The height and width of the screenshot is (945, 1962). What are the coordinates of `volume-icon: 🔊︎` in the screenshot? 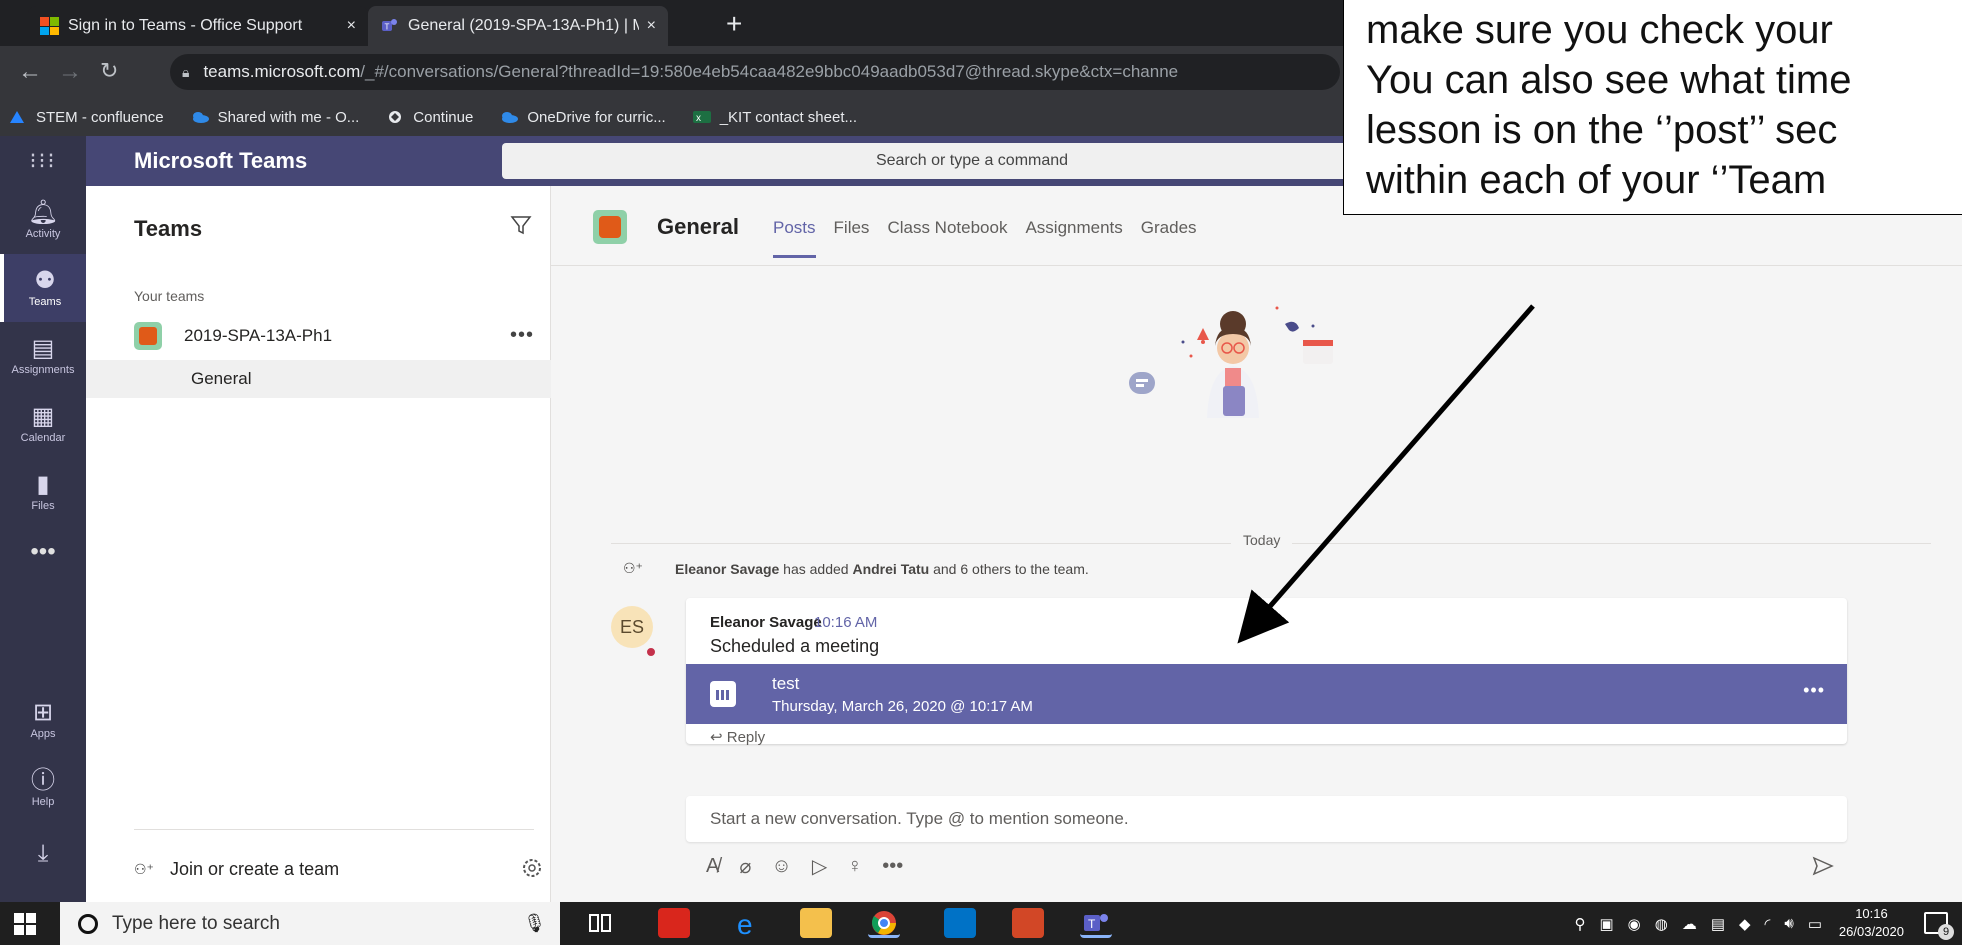 It's located at (1788, 923).